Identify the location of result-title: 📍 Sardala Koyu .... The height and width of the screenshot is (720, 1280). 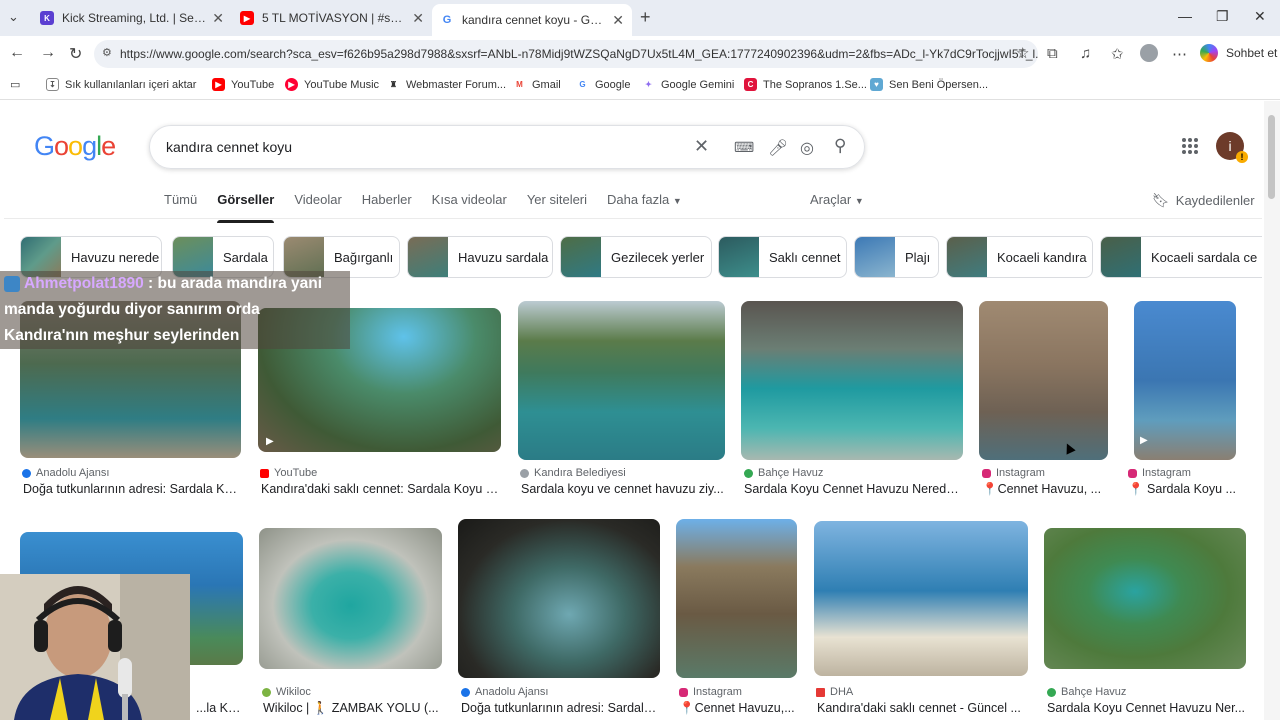
(1182, 489).